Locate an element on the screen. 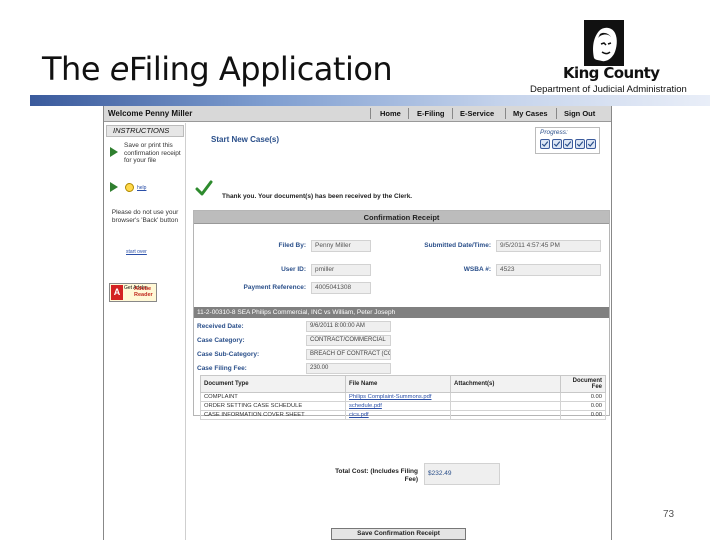 Image resolution: width=720 pixels, height=540 pixels. welcome-text: Welcome Penny Miller is located at coordinates (150, 113).